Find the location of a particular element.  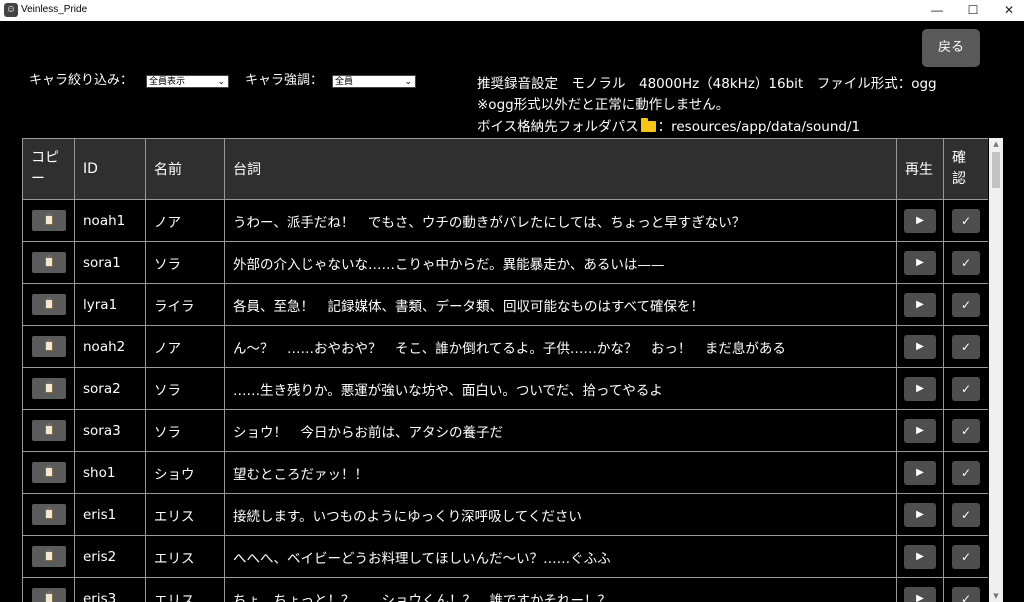

scroll-down-arrow-icon: ▼ is located at coordinates (996, 596).